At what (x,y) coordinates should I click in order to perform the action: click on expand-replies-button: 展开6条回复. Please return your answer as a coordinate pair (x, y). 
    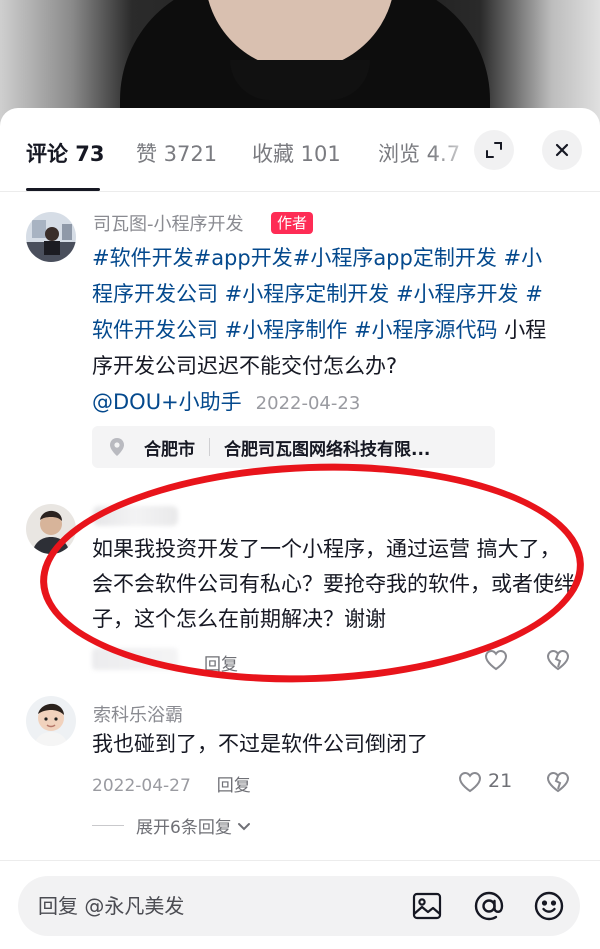
    Looking at the image, I should click on (172, 825).